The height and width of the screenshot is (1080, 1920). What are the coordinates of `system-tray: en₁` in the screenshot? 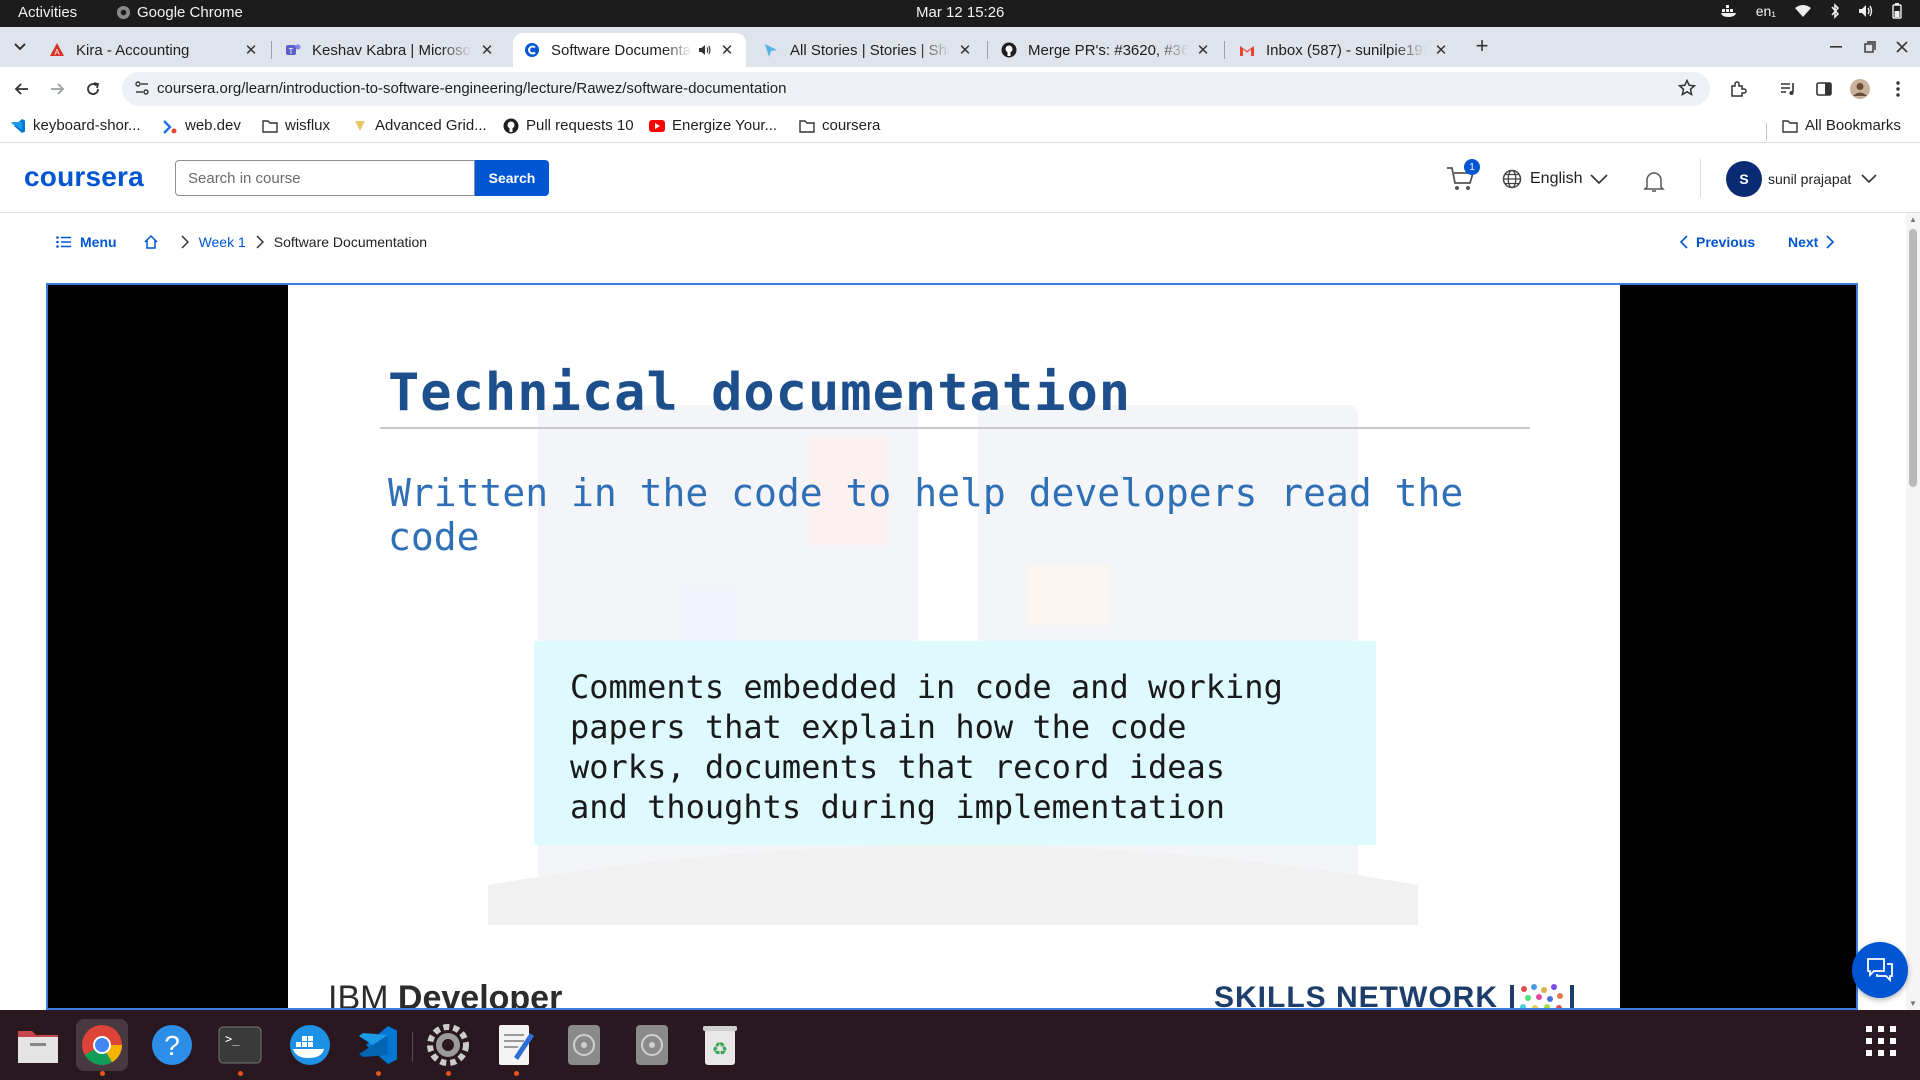 It's located at (1811, 11).